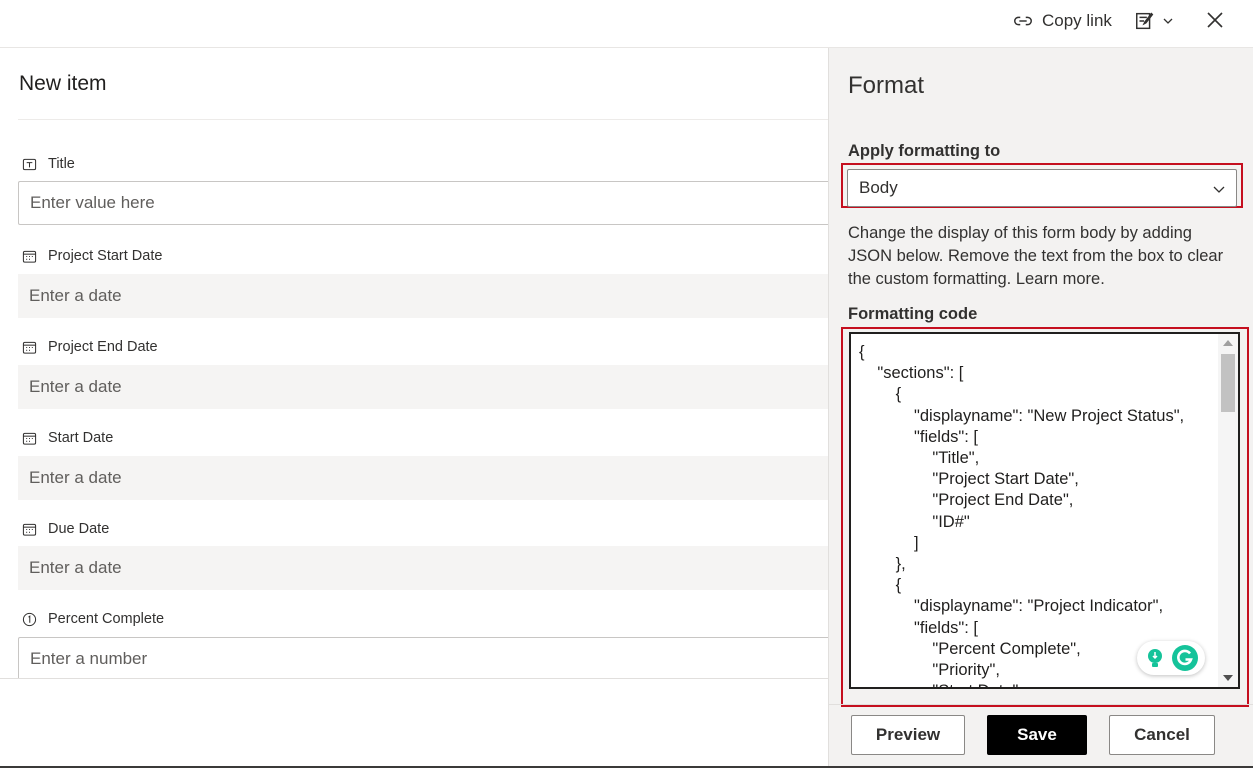  What do you see at coordinates (63, 83) in the screenshot?
I see `form-title: New item` at bounding box center [63, 83].